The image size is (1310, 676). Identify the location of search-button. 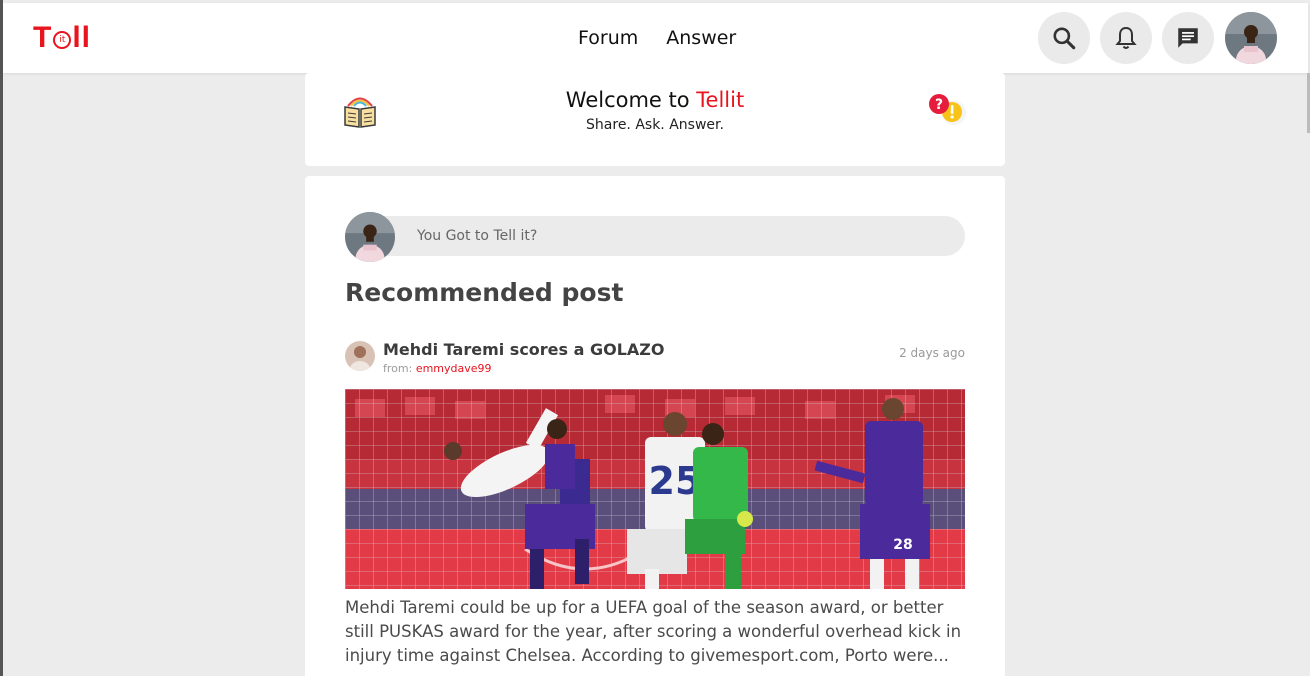
(1064, 38).